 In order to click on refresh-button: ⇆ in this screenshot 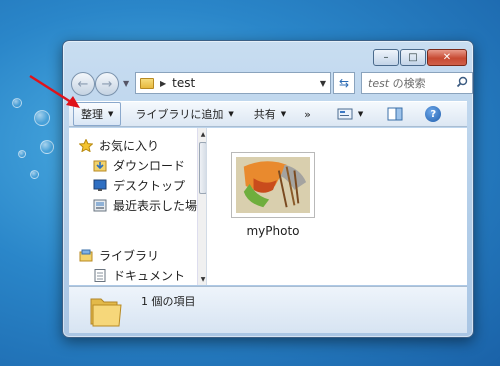, I will do `click(344, 83)`.